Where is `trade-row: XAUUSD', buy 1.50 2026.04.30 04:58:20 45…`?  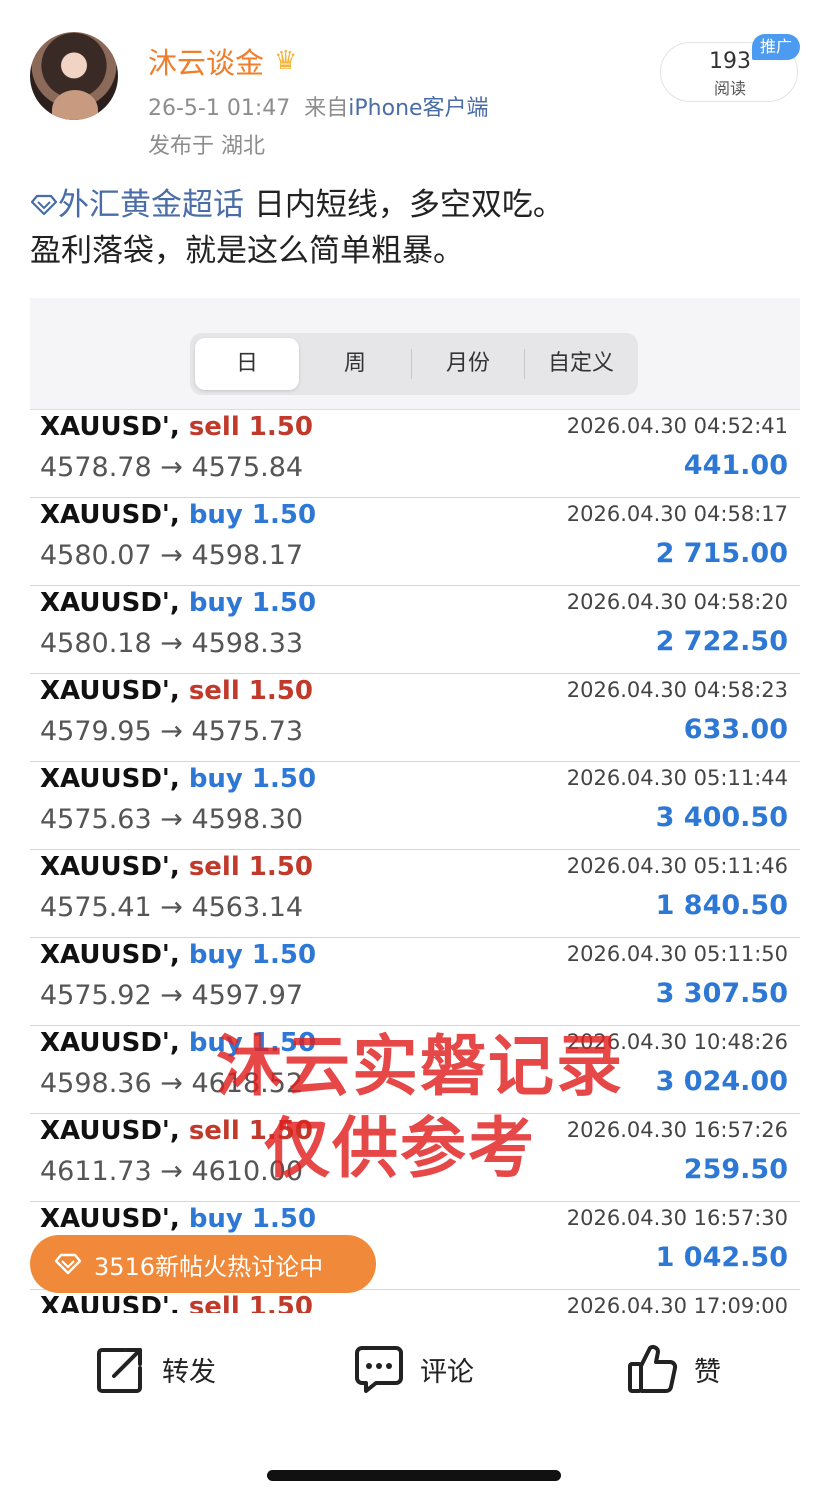 trade-row: XAUUSD', buy 1.50 2026.04.30 04:58:20 45… is located at coordinates (415, 630).